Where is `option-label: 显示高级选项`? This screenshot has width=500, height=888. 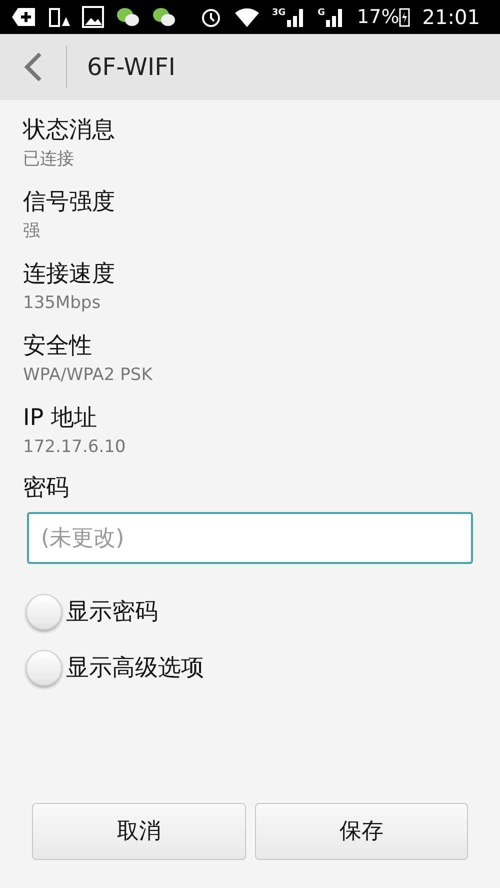
option-label: 显示高级选项 is located at coordinates (135, 668).